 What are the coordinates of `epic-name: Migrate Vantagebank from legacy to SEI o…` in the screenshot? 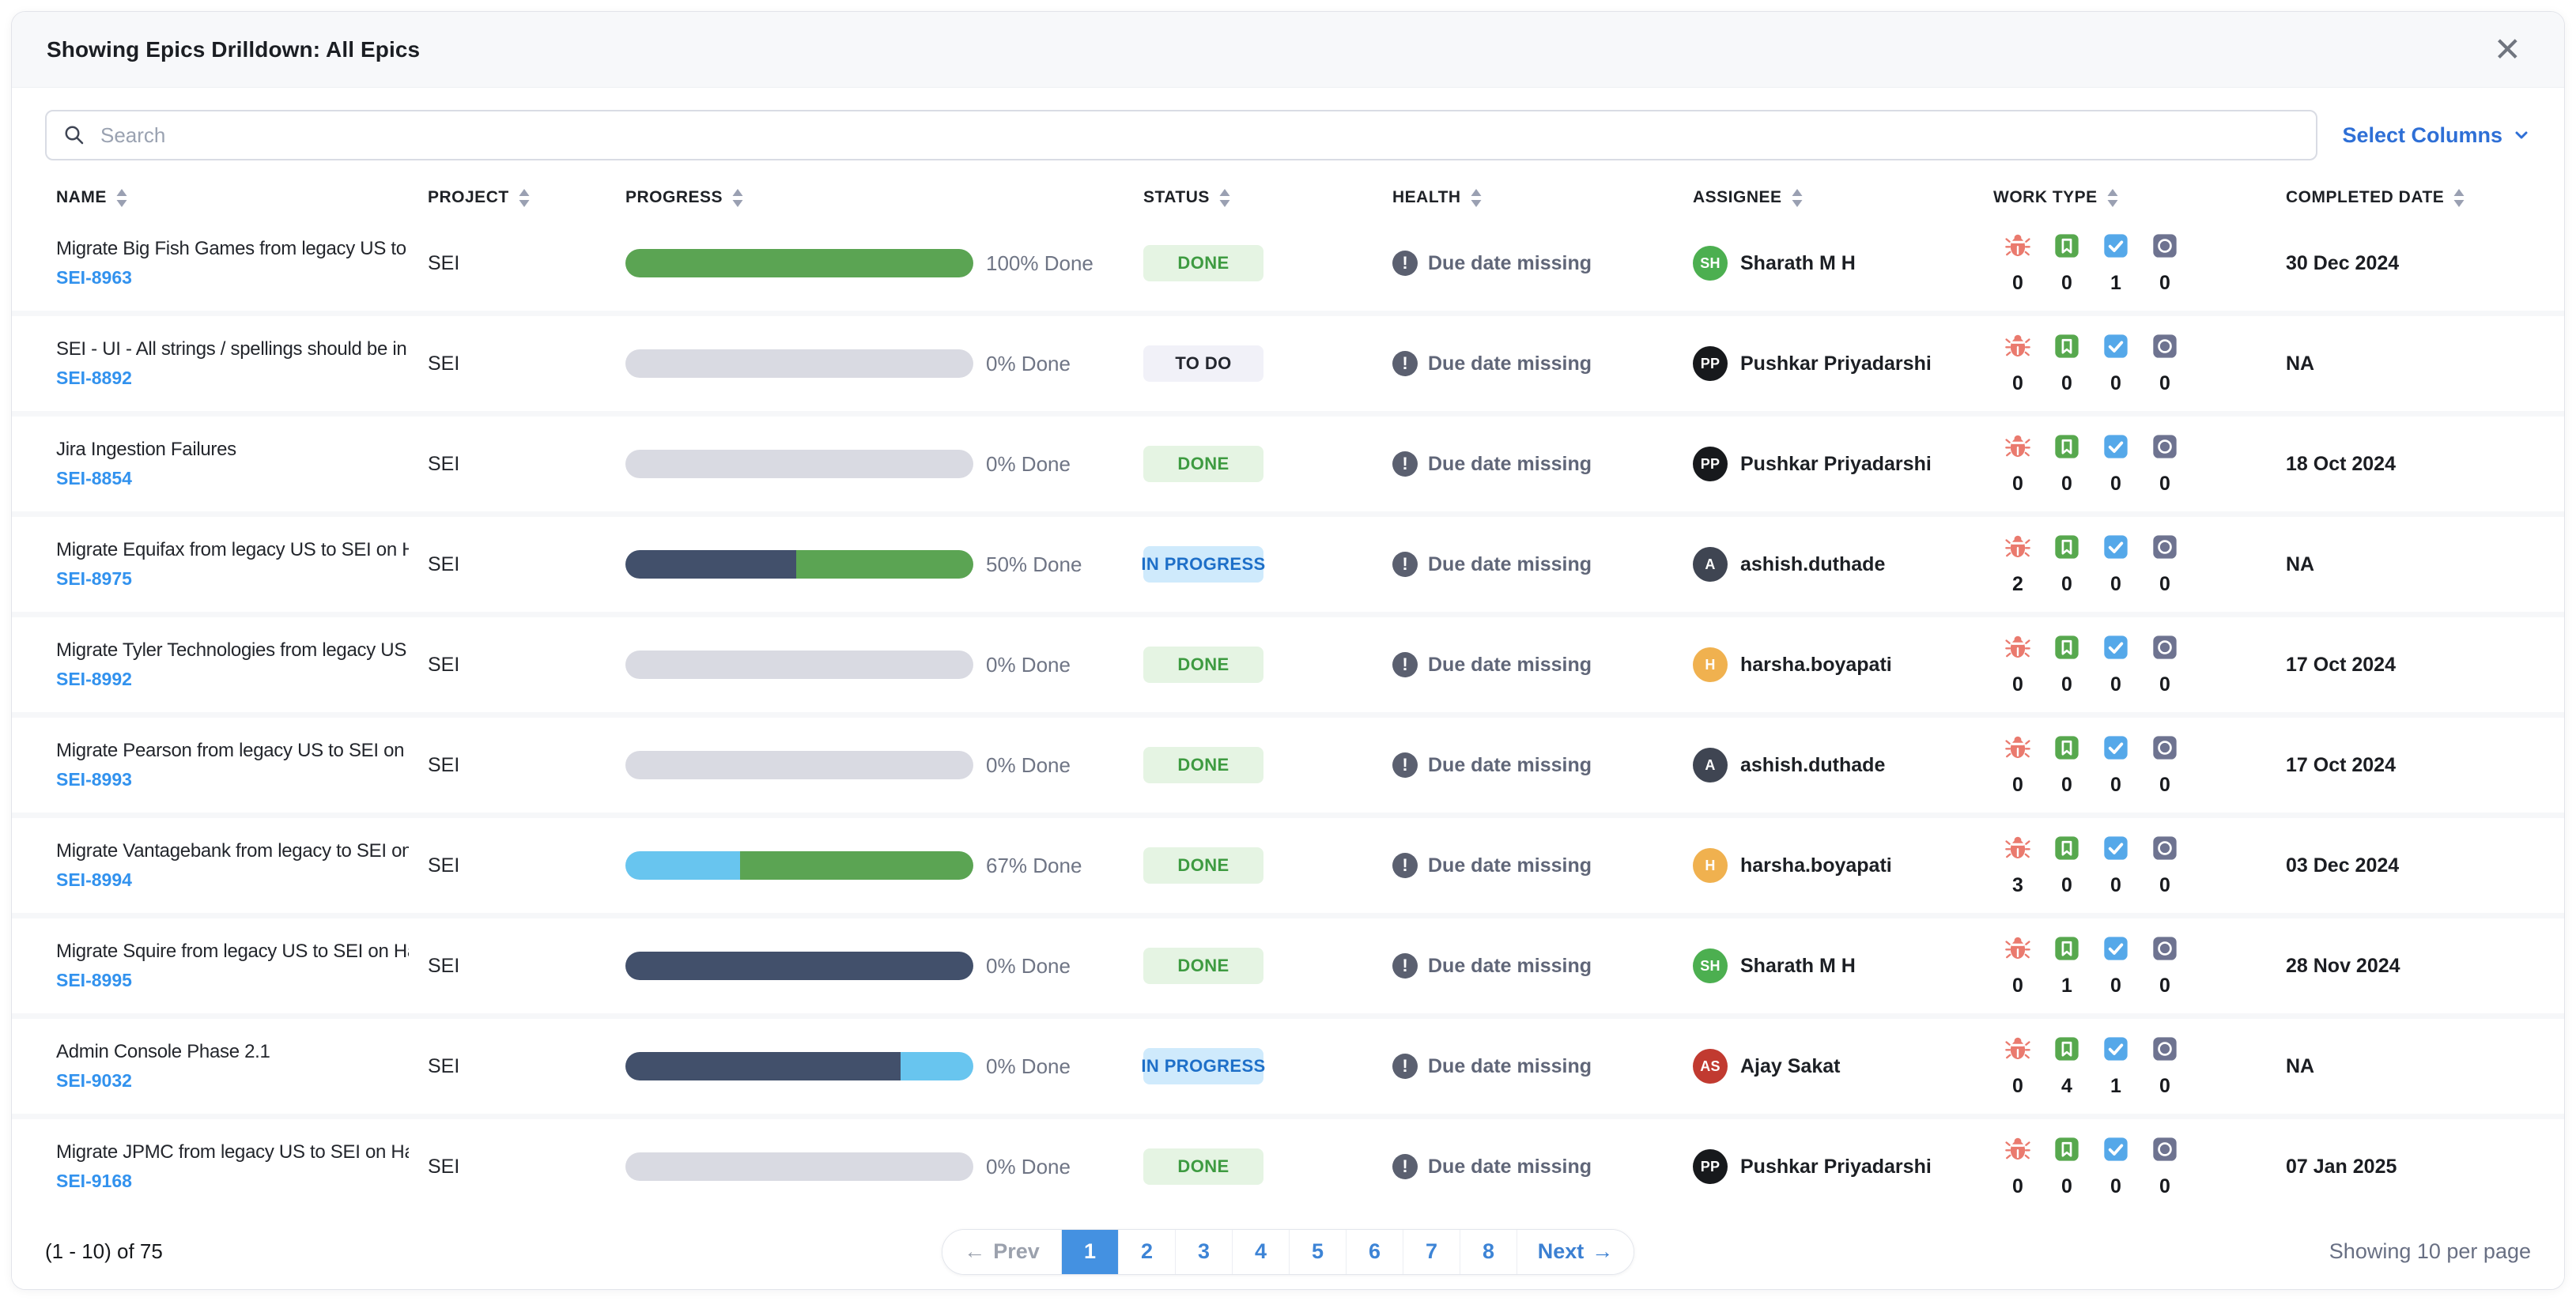 It's located at (232, 851).